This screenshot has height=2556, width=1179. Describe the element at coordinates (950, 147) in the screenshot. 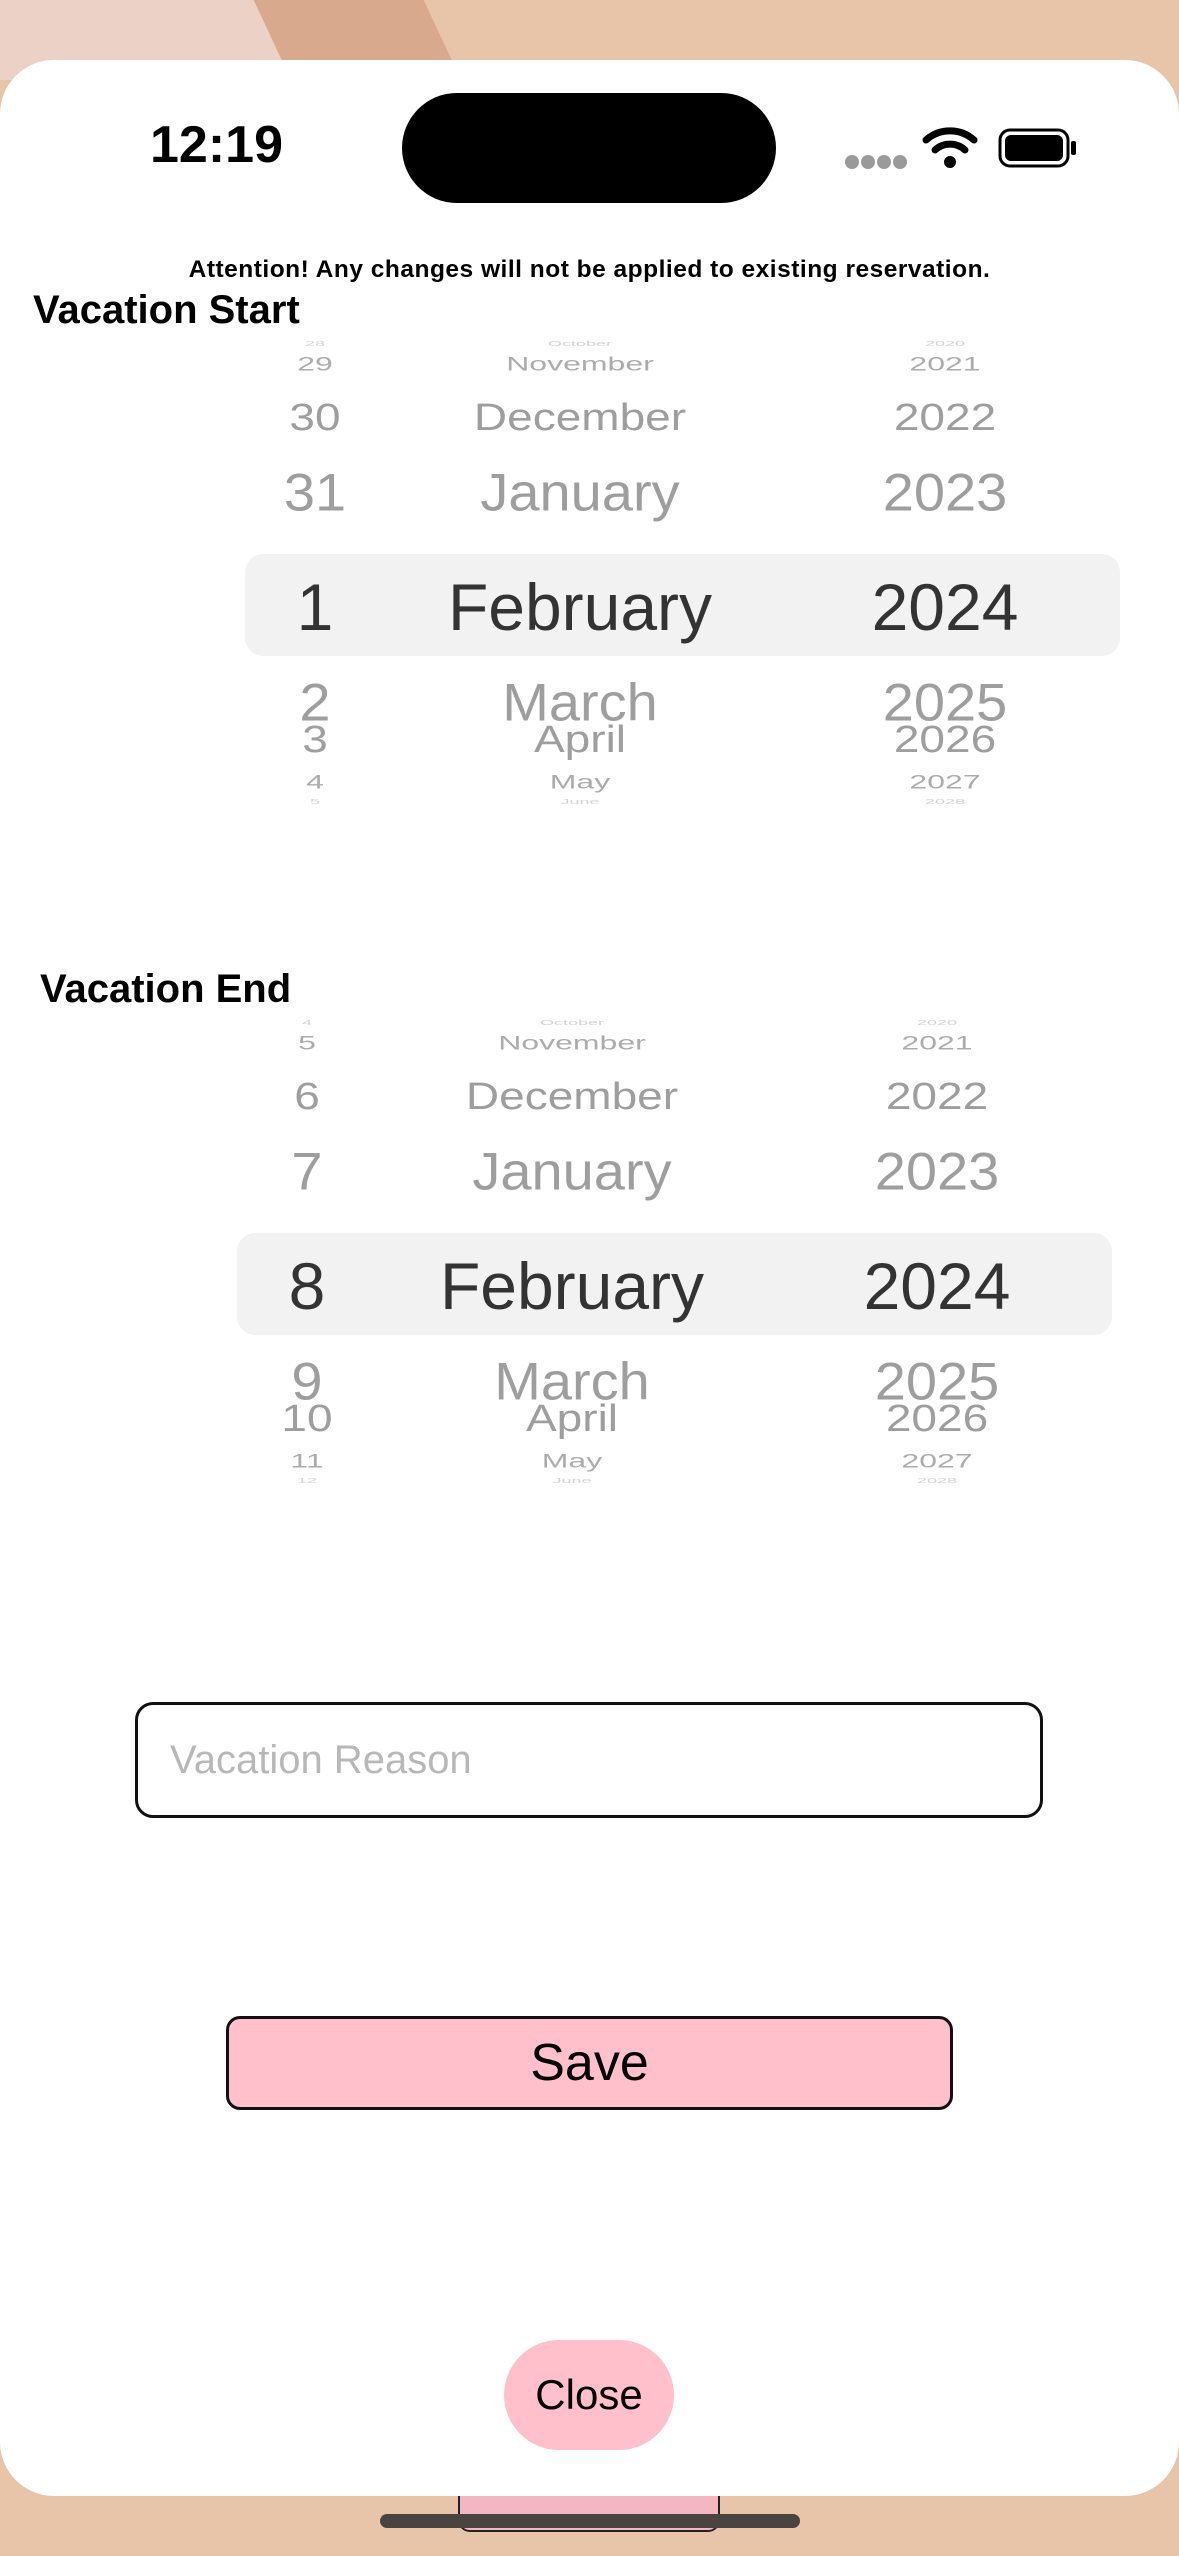

I see `wifi-icon` at that location.